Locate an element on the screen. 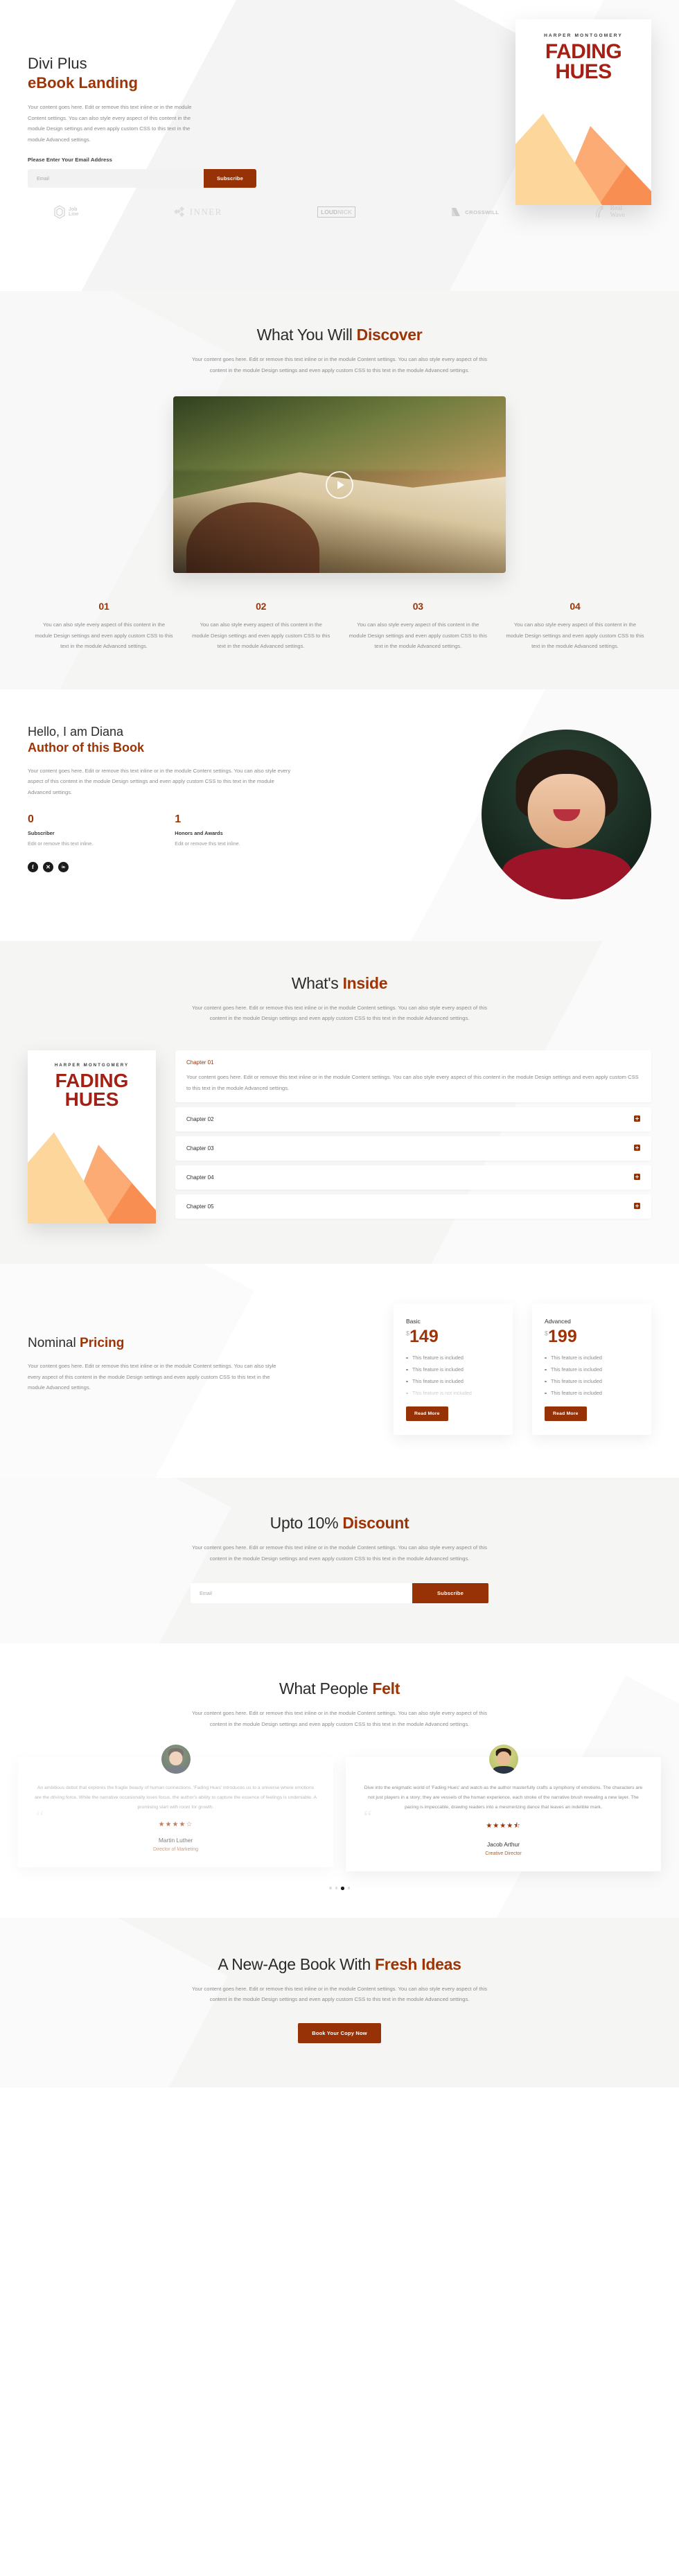 The width and height of the screenshot is (679, 2576). discount-subscribe-form: Subscribe is located at coordinates (339, 1593).